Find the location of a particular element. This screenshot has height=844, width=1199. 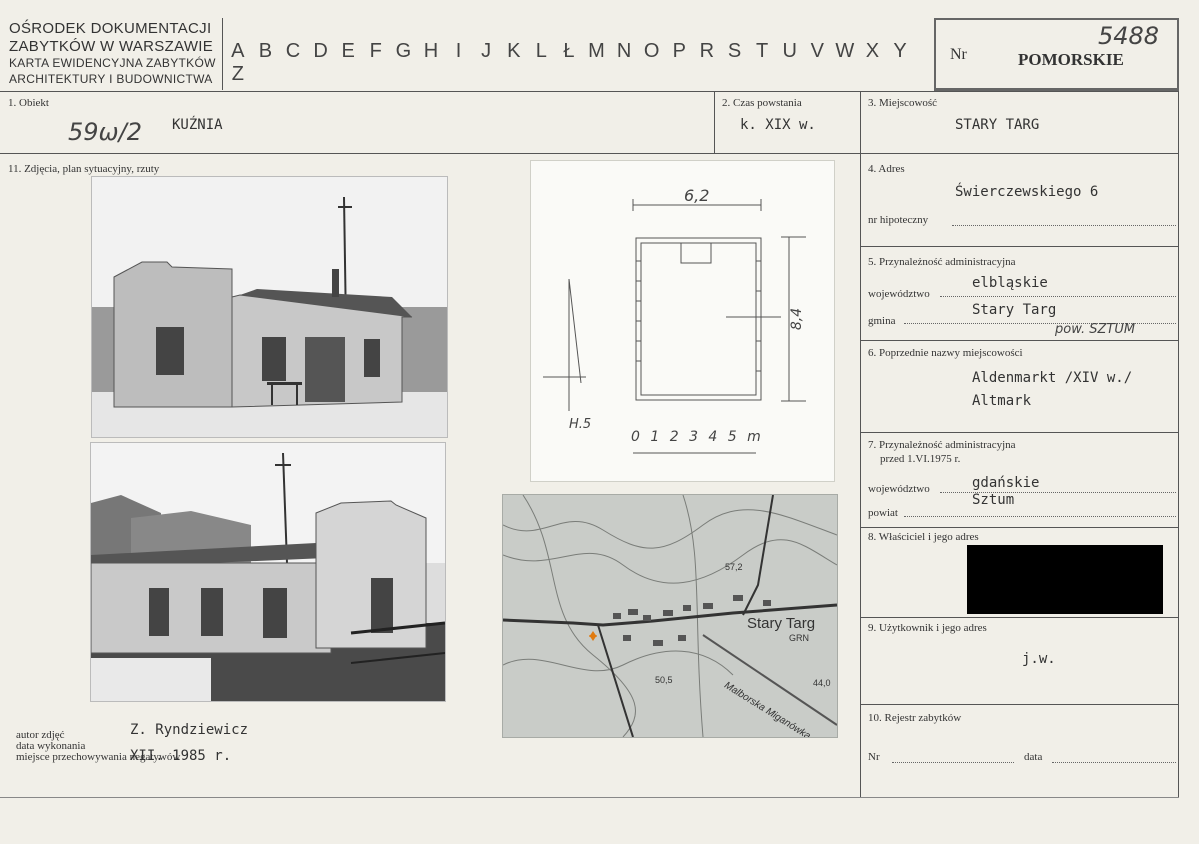

alphabet-letter: I is located at coordinates (458, 51).